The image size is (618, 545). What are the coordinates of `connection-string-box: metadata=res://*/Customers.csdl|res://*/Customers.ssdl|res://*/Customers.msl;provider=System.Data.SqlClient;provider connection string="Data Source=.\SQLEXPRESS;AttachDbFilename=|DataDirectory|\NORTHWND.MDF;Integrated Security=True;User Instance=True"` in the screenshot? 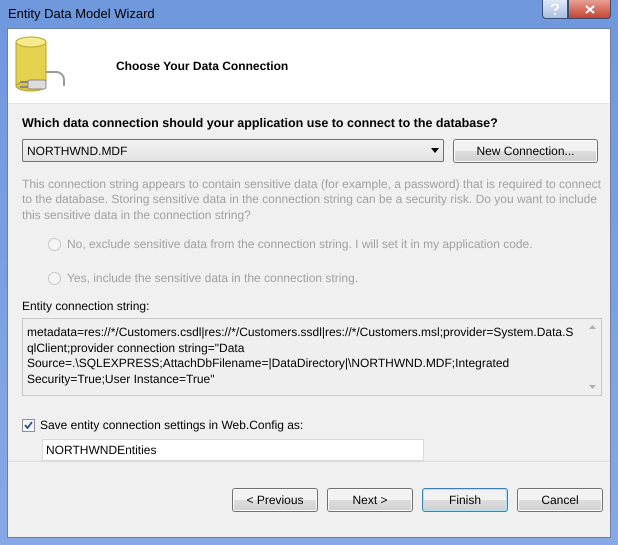 It's located at (312, 357).